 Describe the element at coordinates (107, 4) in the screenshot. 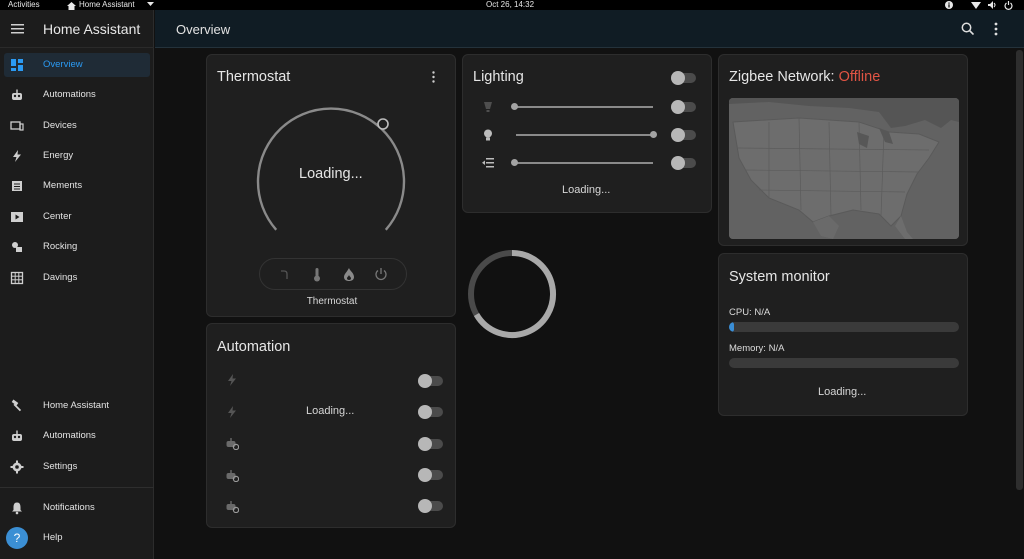

I see `app-menu-button: Home Assistant` at that location.